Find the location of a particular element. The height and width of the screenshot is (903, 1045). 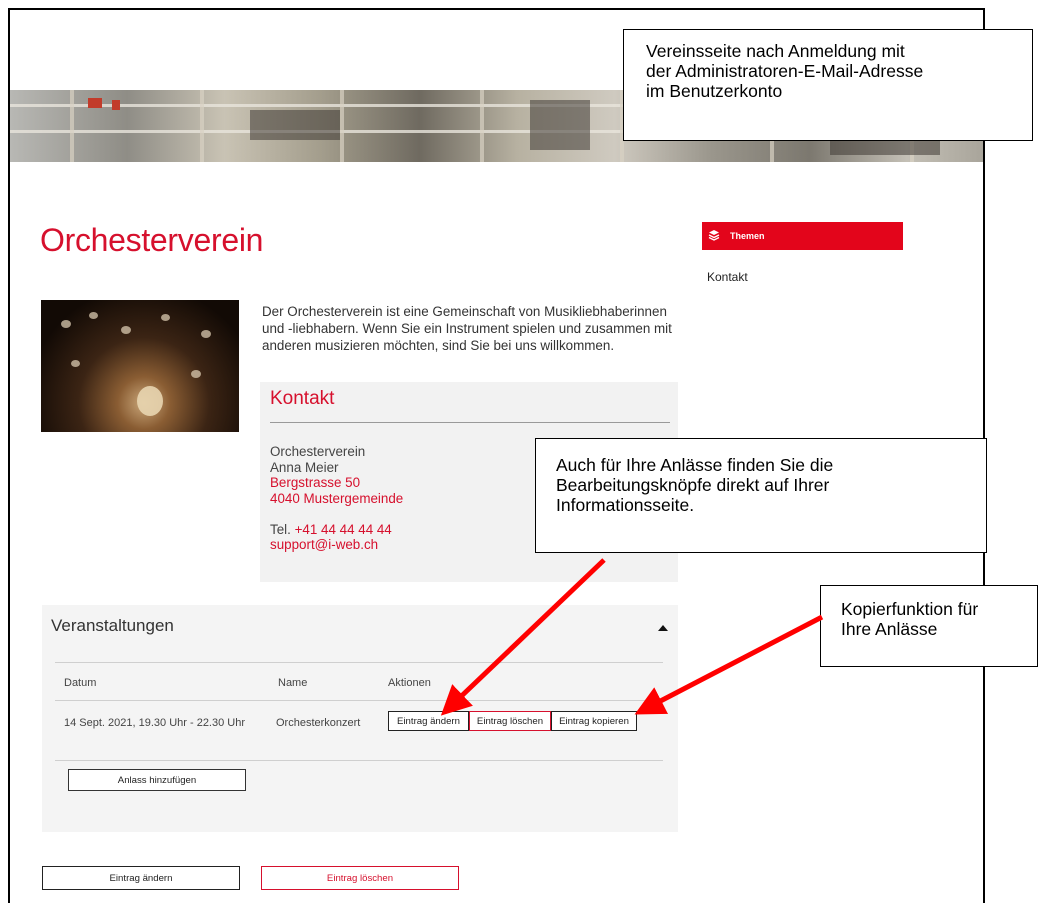

sidebar-header-label: Themen is located at coordinates (747, 236).